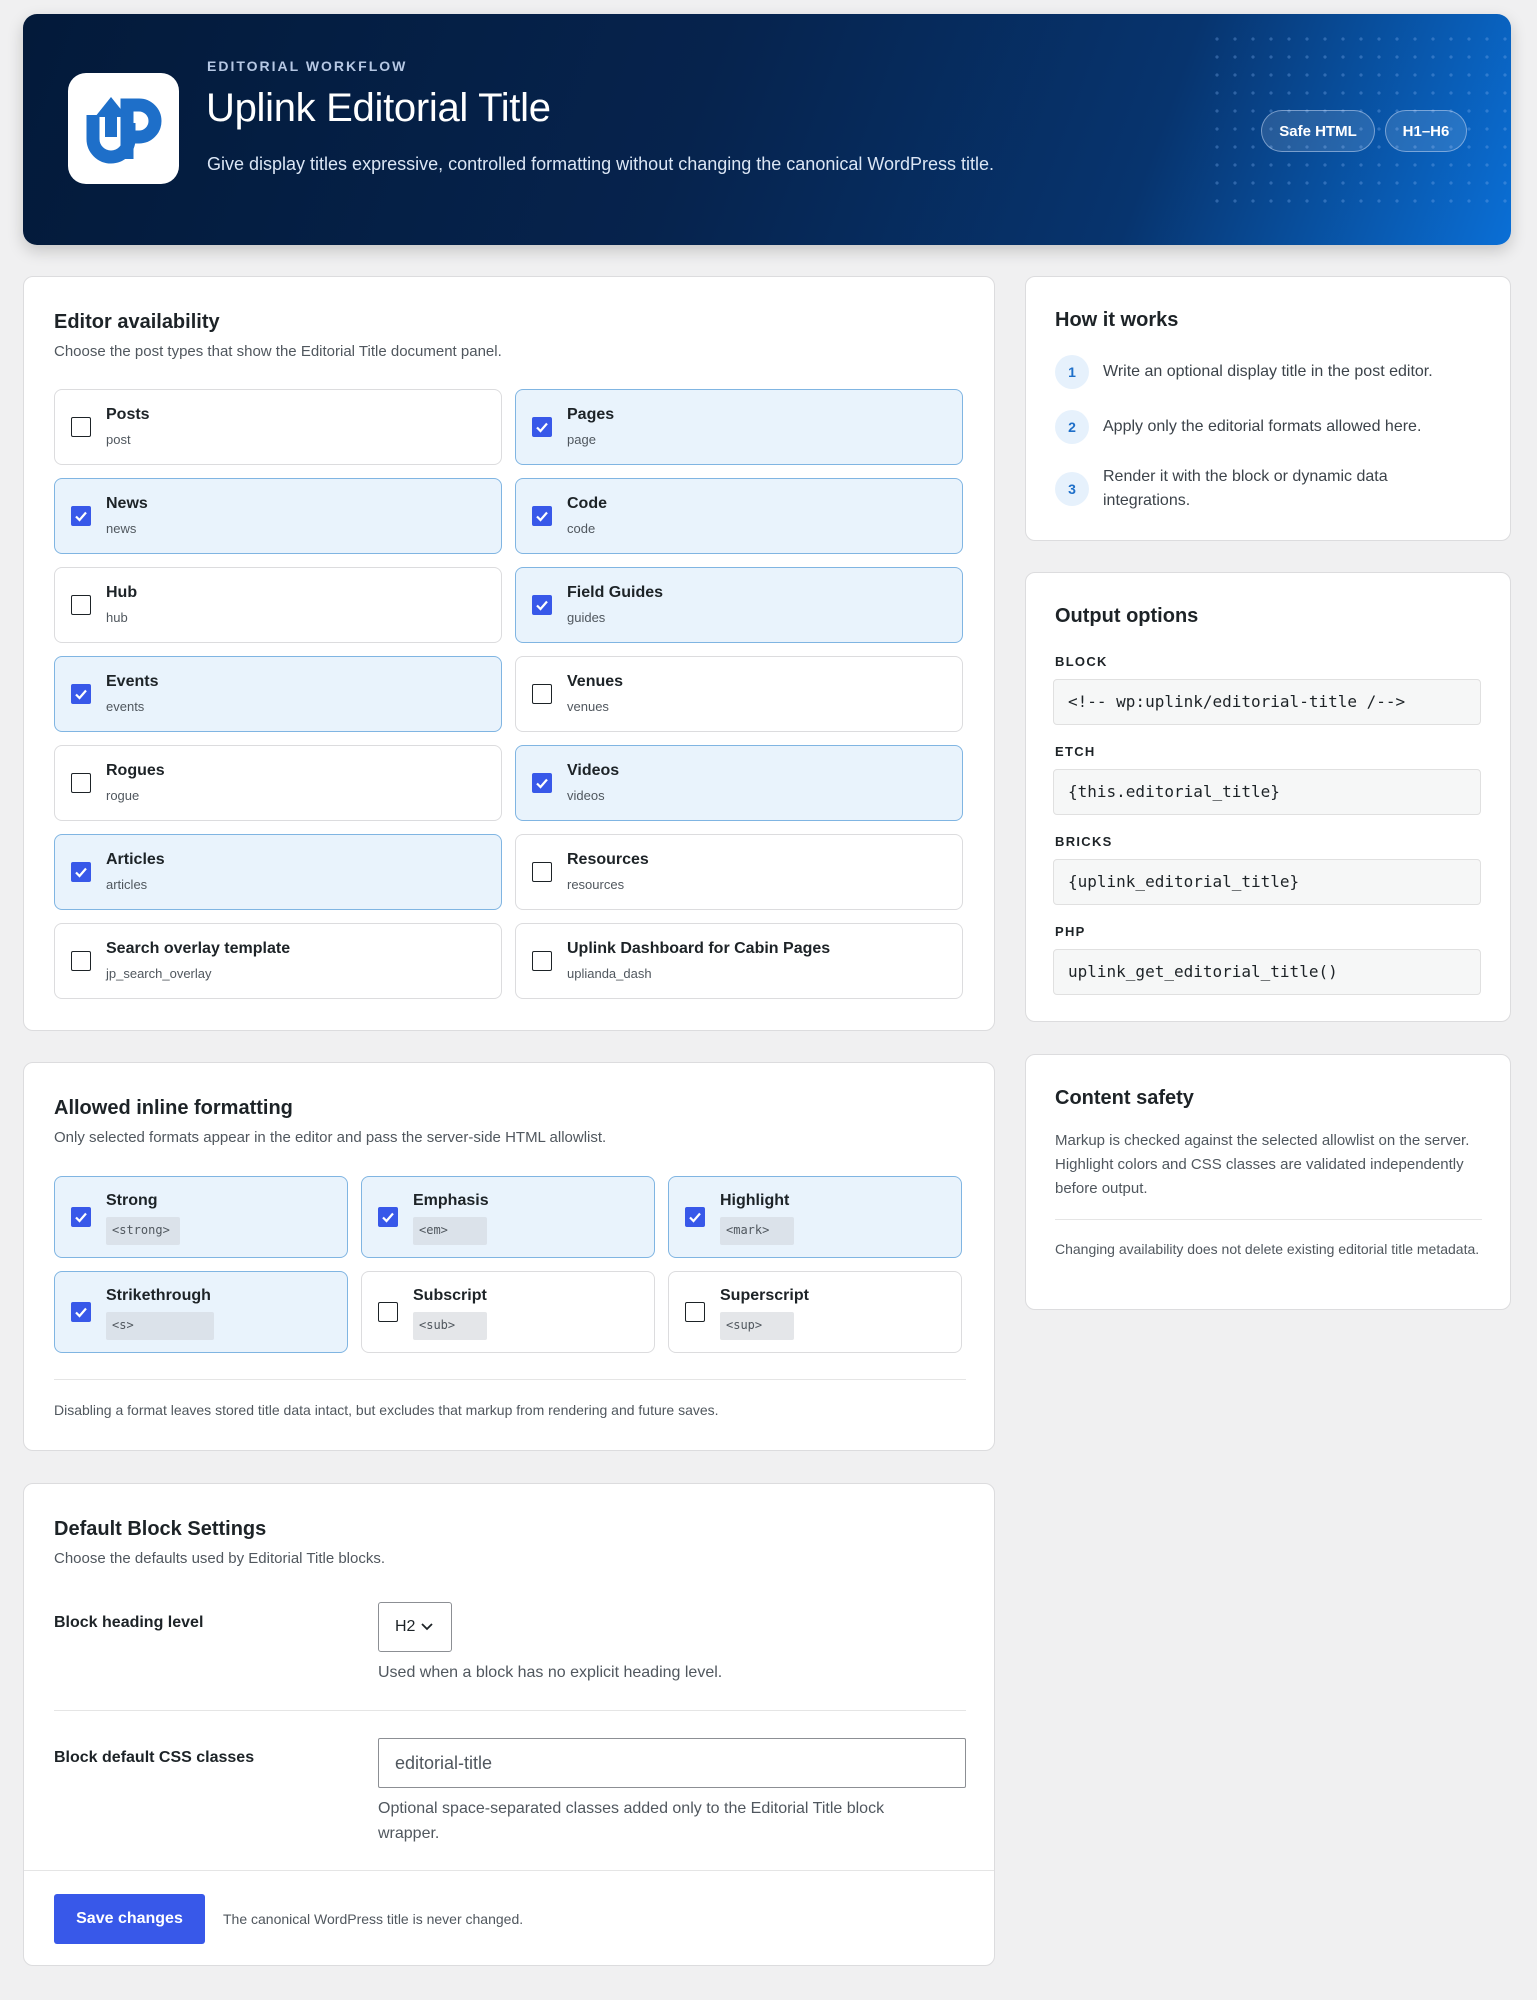 Image resolution: width=1537 pixels, height=2000 pixels. I want to click on post-type-label: Posts, so click(128, 414).